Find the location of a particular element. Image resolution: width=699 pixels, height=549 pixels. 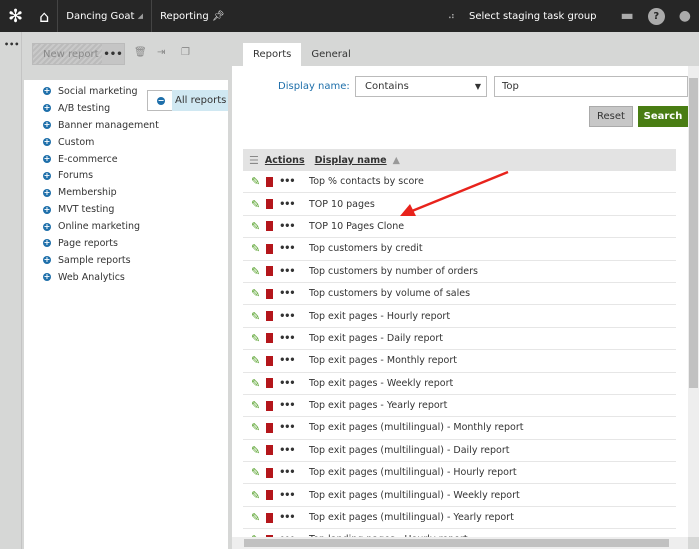

logo-icon: ✻ is located at coordinates (15, 16).